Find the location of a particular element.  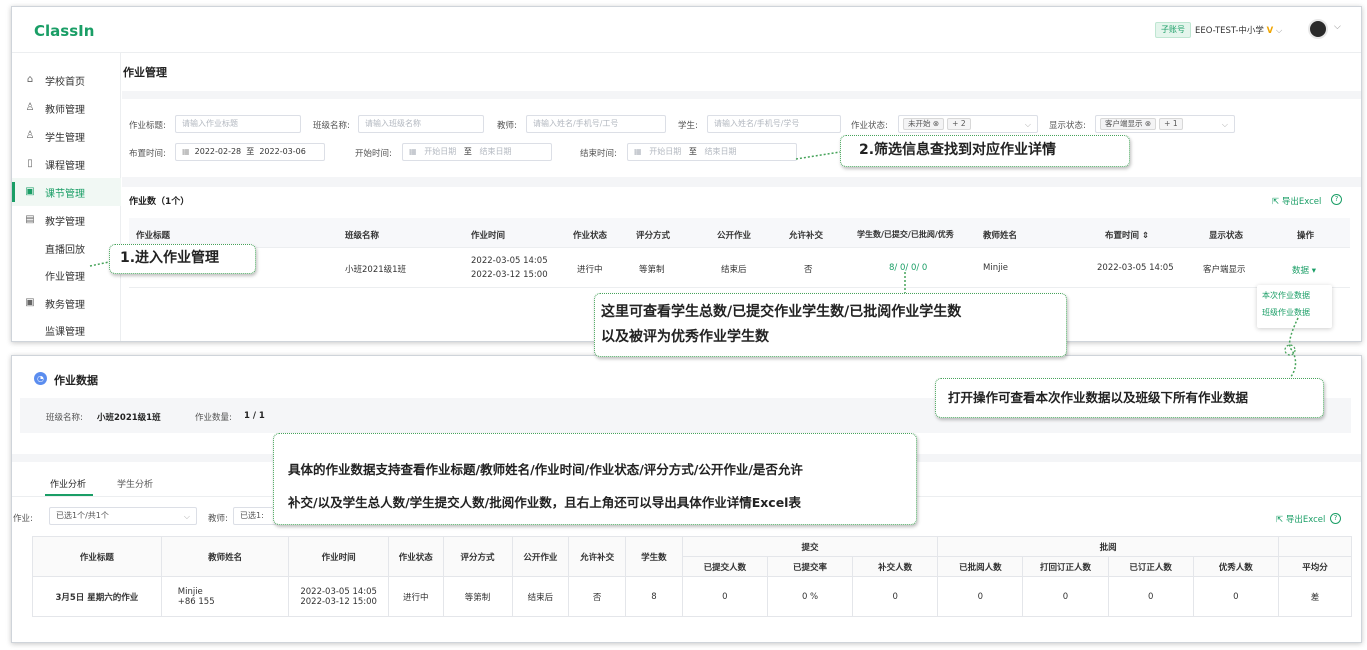

callout-line: 以及被评为优秀作业学生数 is located at coordinates (685, 337).